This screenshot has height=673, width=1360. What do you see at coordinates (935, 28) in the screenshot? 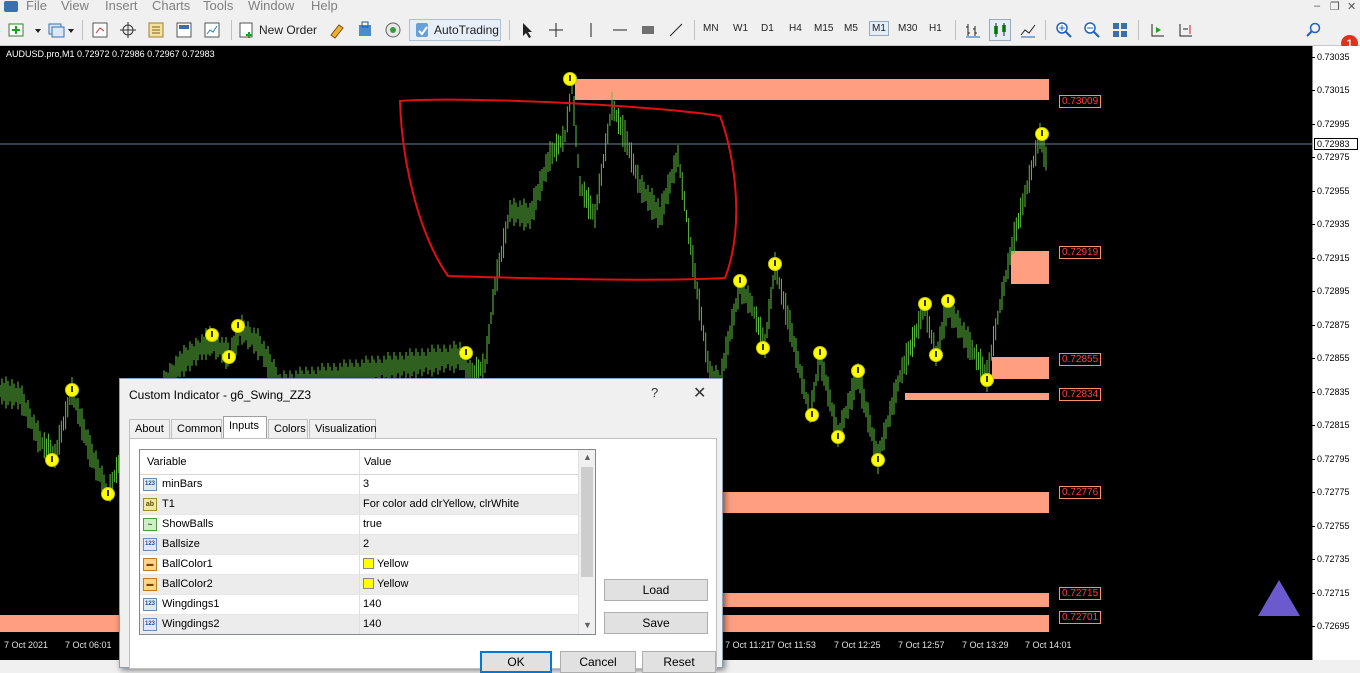
I see `timeframe-h1: H1` at bounding box center [935, 28].